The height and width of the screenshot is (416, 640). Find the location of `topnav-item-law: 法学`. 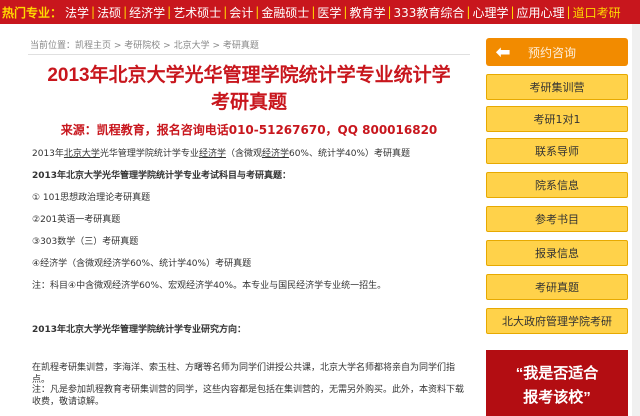

topnav-item-law: 法学 is located at coordinates (77, 12).